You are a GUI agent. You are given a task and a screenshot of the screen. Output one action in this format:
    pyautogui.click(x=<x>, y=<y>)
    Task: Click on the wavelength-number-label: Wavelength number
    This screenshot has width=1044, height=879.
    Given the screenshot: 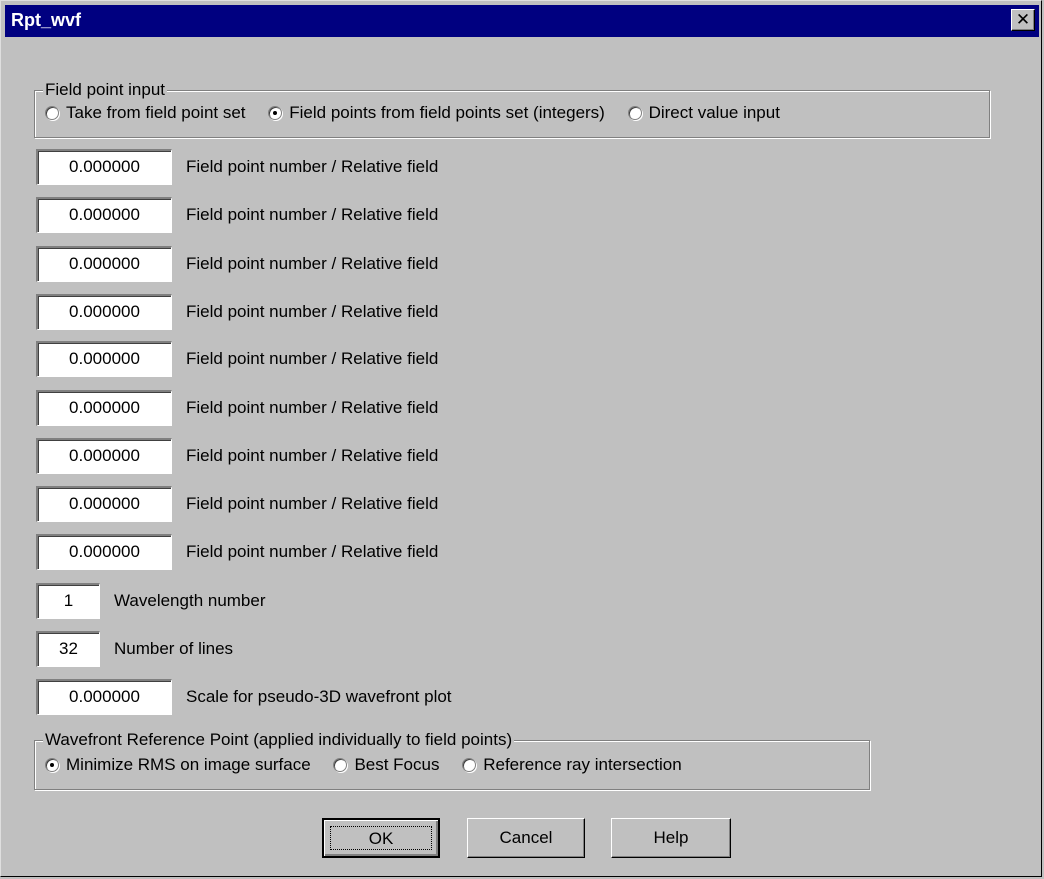 What is the action you would take?
    pyautogui.click(x=190, y=600)
    